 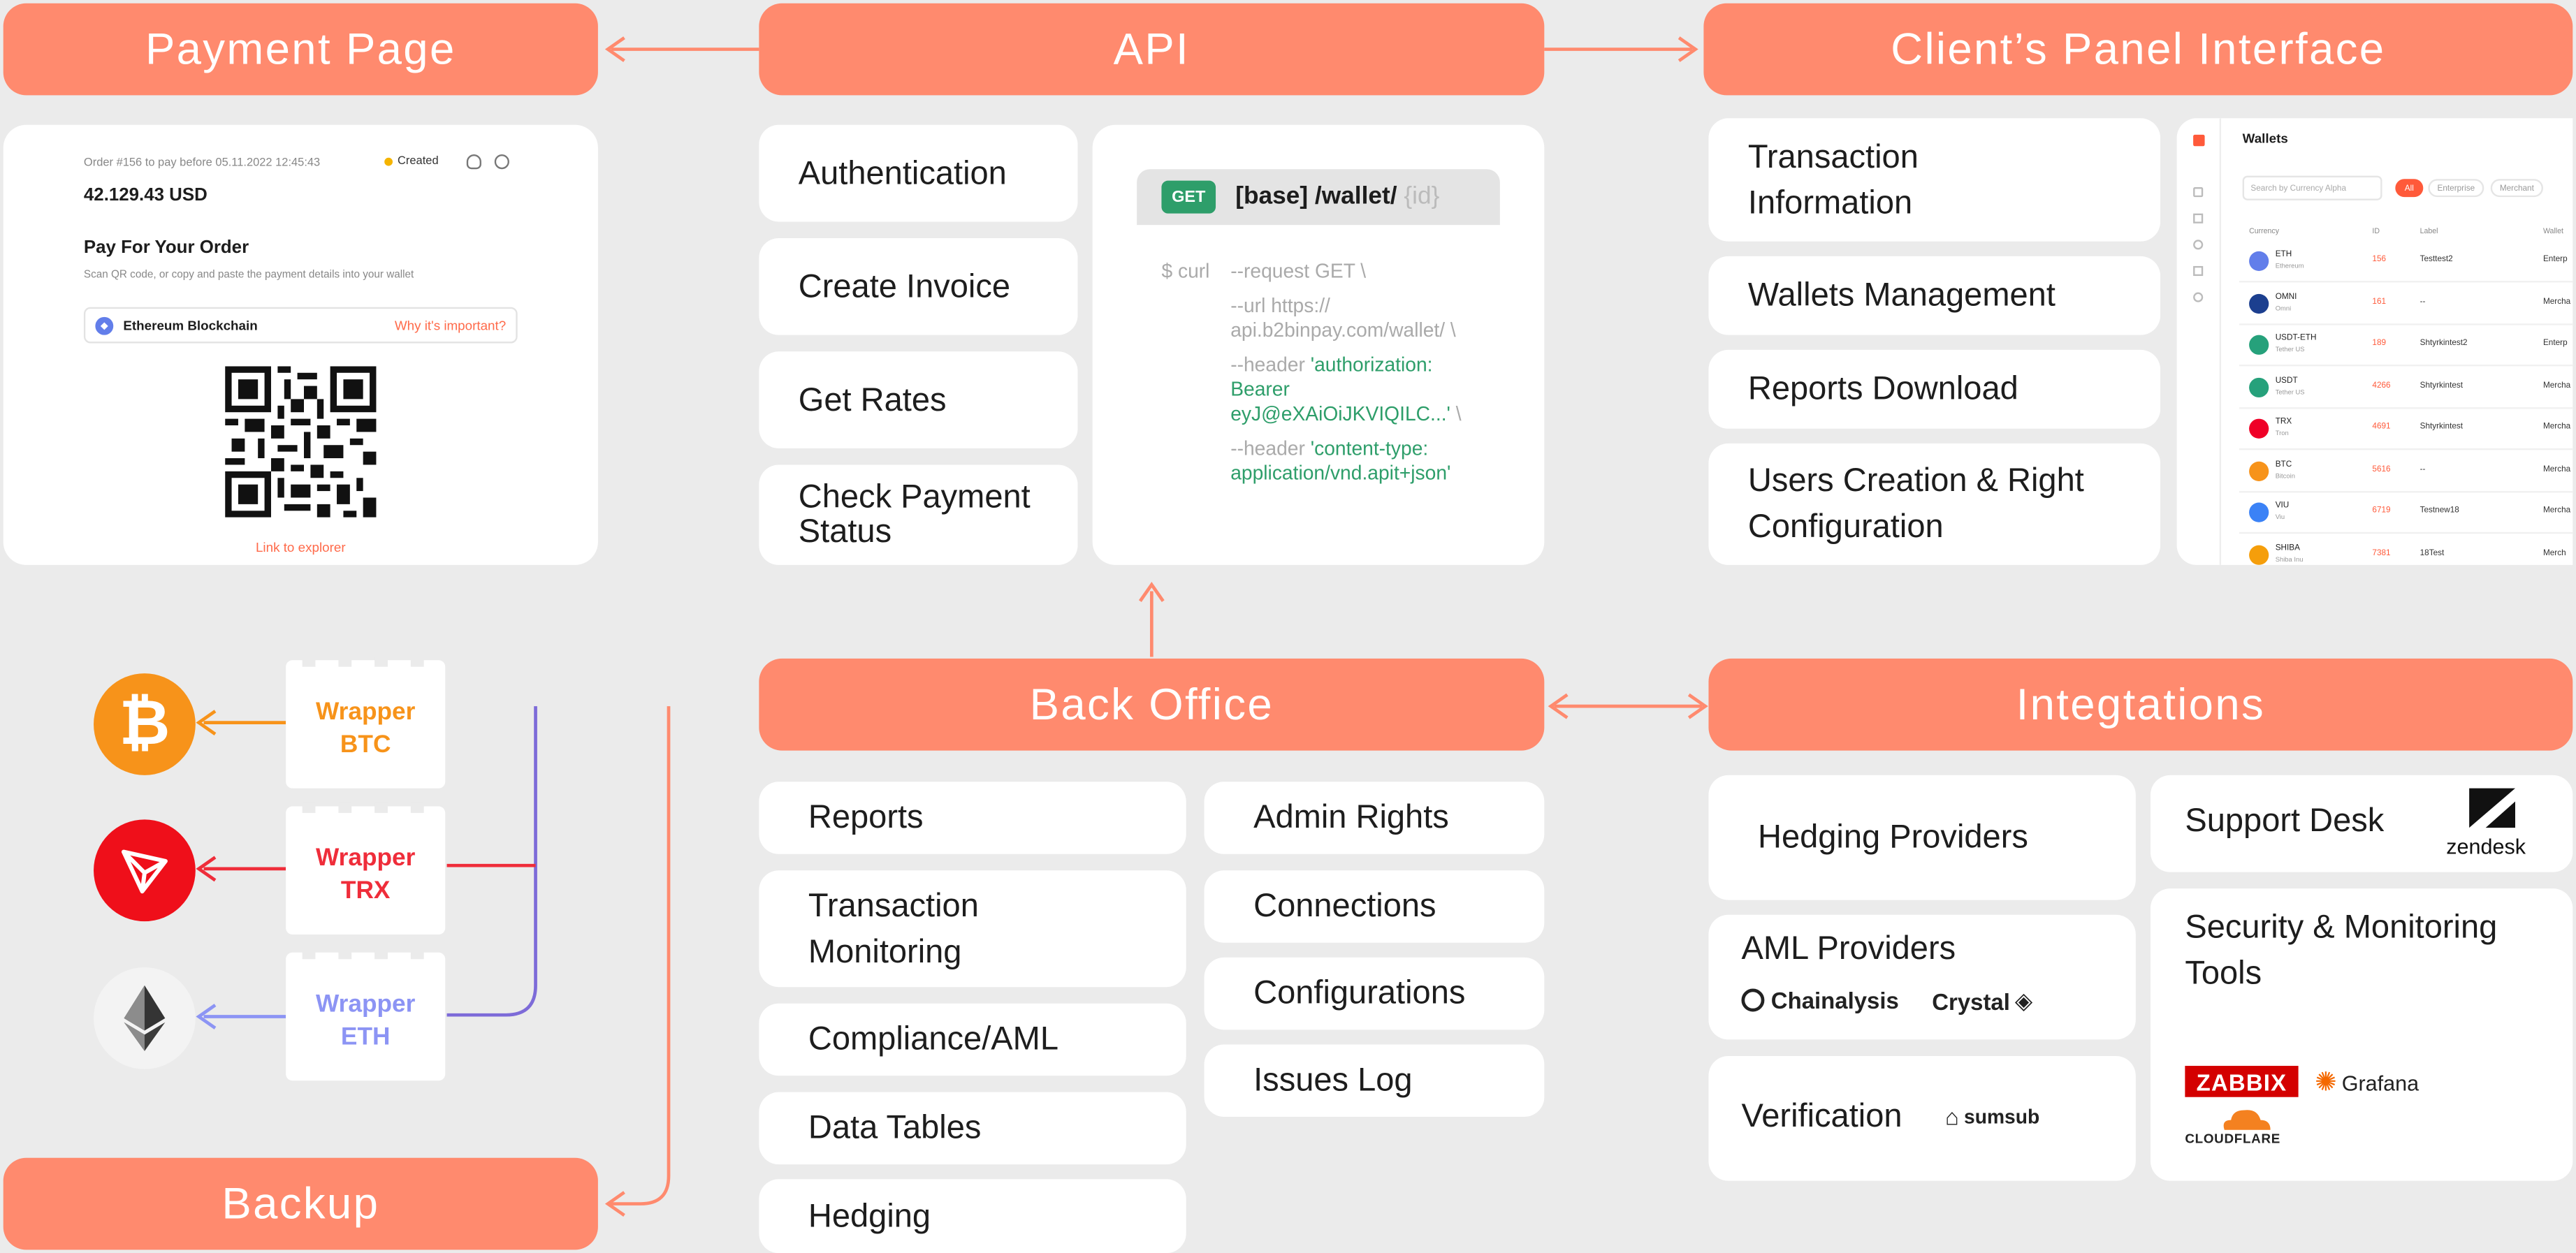 What do you see at coordinates (2441, 427) in the screenshot?
I see `wallet-label: Shtyrkintest` at bounding box center [2441, 427].